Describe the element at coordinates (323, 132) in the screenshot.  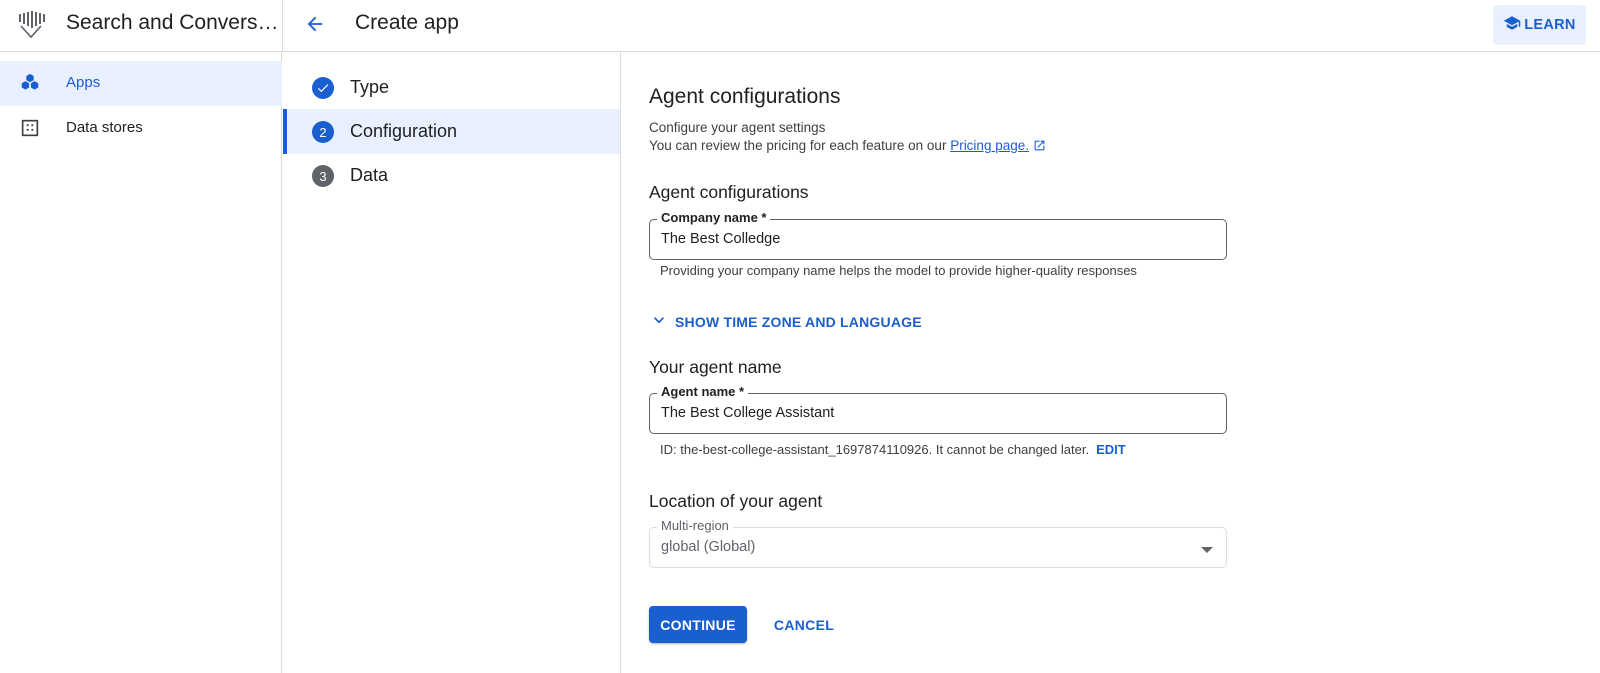
I see `step-number: 2` at that location.